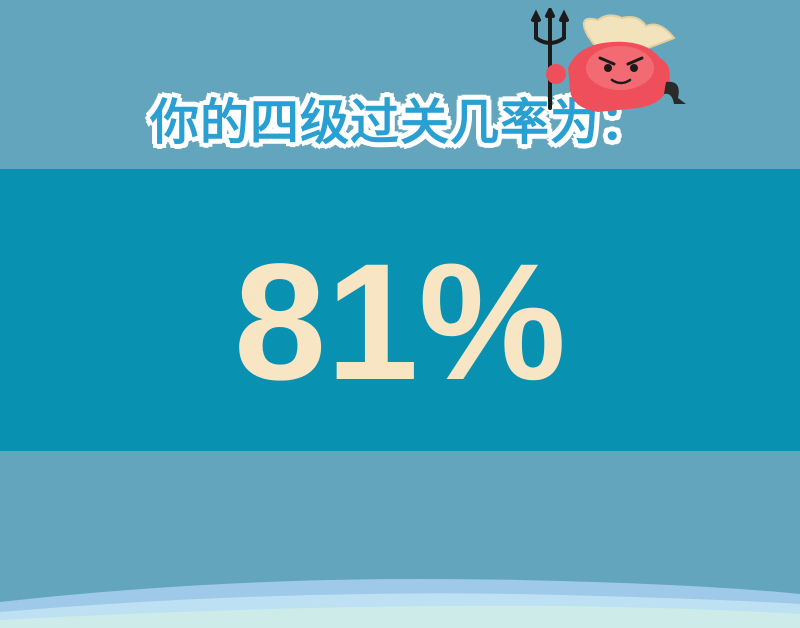  Describe the element at coordinates (608, 60) in the screenshot. I see `devil-mascot-icon` at that location.